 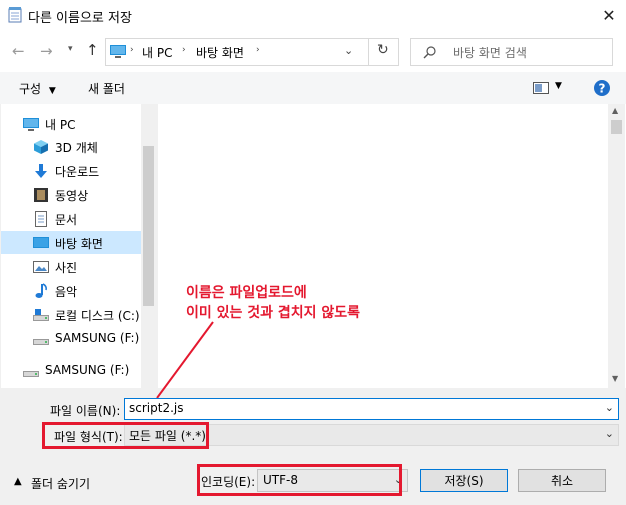 I want to click on chevron-down-icon: ▼, so click(x=52, y=91).